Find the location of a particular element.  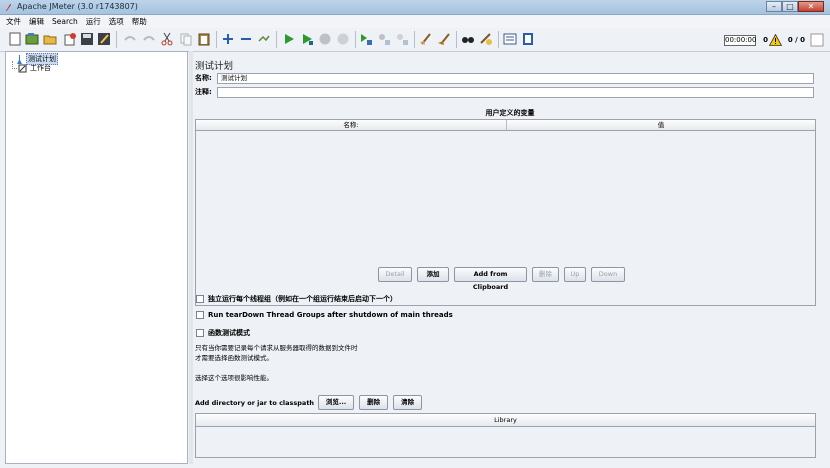

start-no-pause-icon is located at coordinates (307, 39).